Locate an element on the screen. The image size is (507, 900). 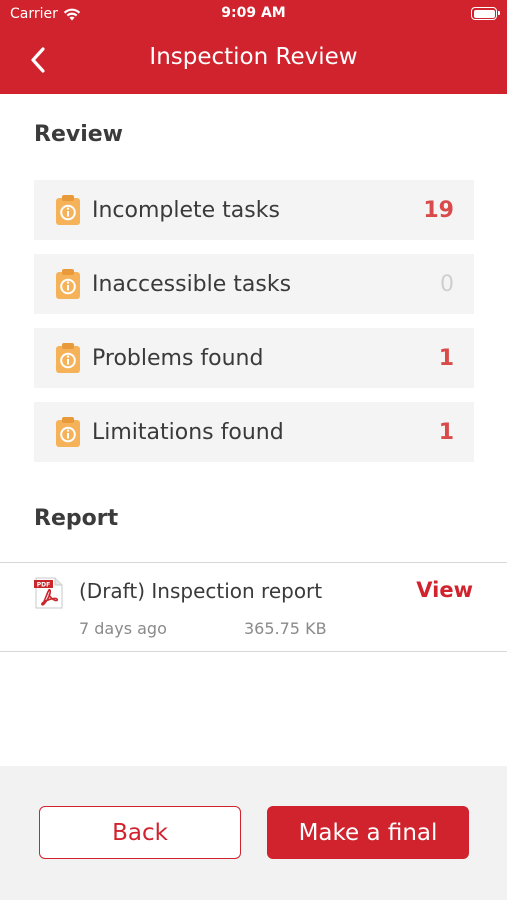
review-row-incomplete-tasks: Incomplete tasks 19 is located at coordinates (254, 210).